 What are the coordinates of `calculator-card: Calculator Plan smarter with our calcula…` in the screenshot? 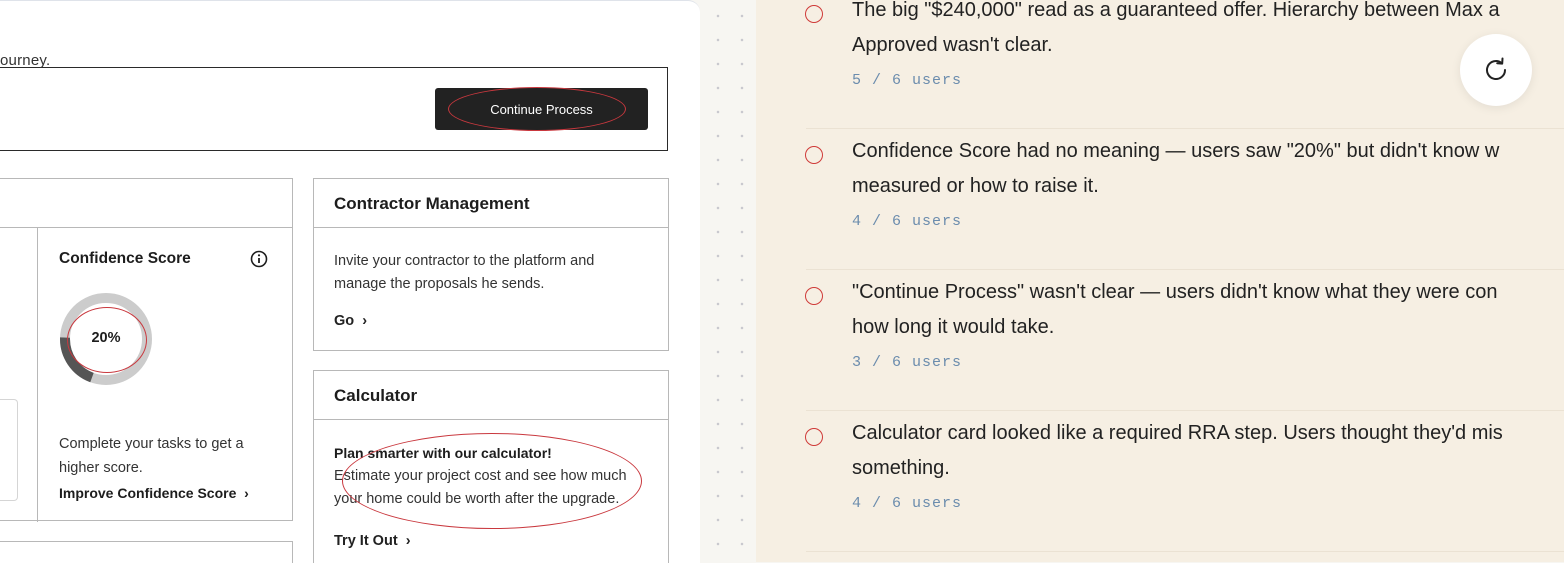 It's located at (491, 466).